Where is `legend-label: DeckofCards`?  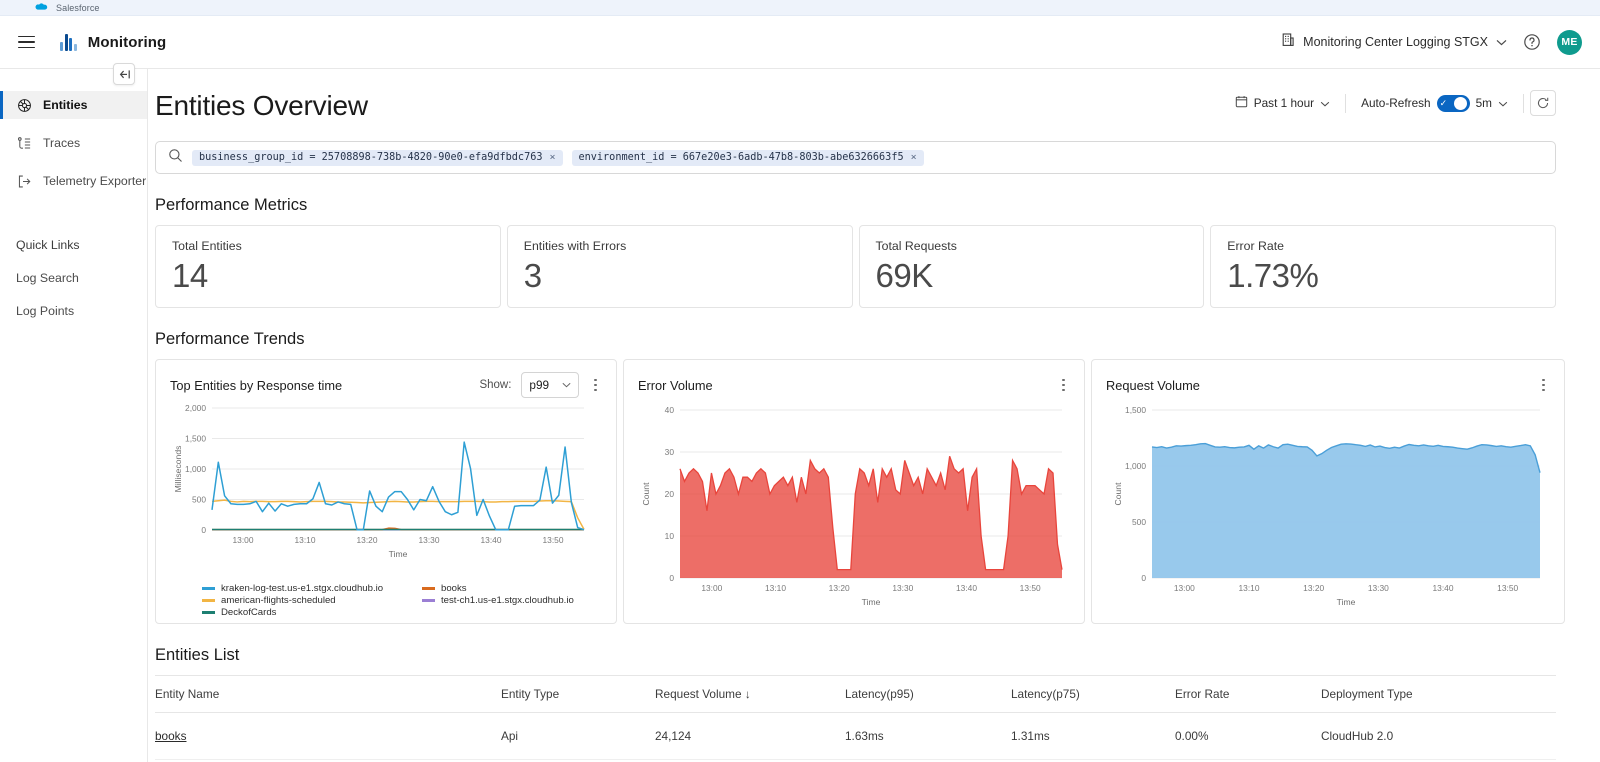 legend-label: DeckofCards is located at coordinates (249, 612).